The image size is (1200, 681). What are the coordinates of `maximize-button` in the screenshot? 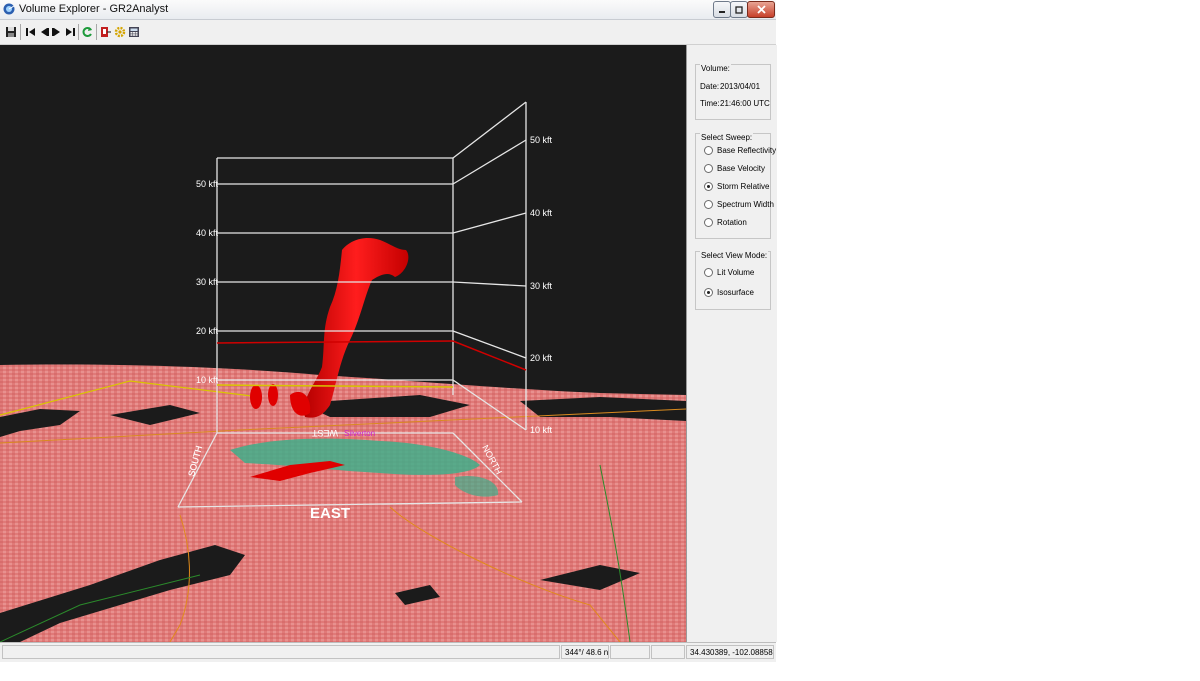 It's located at (739, 9).